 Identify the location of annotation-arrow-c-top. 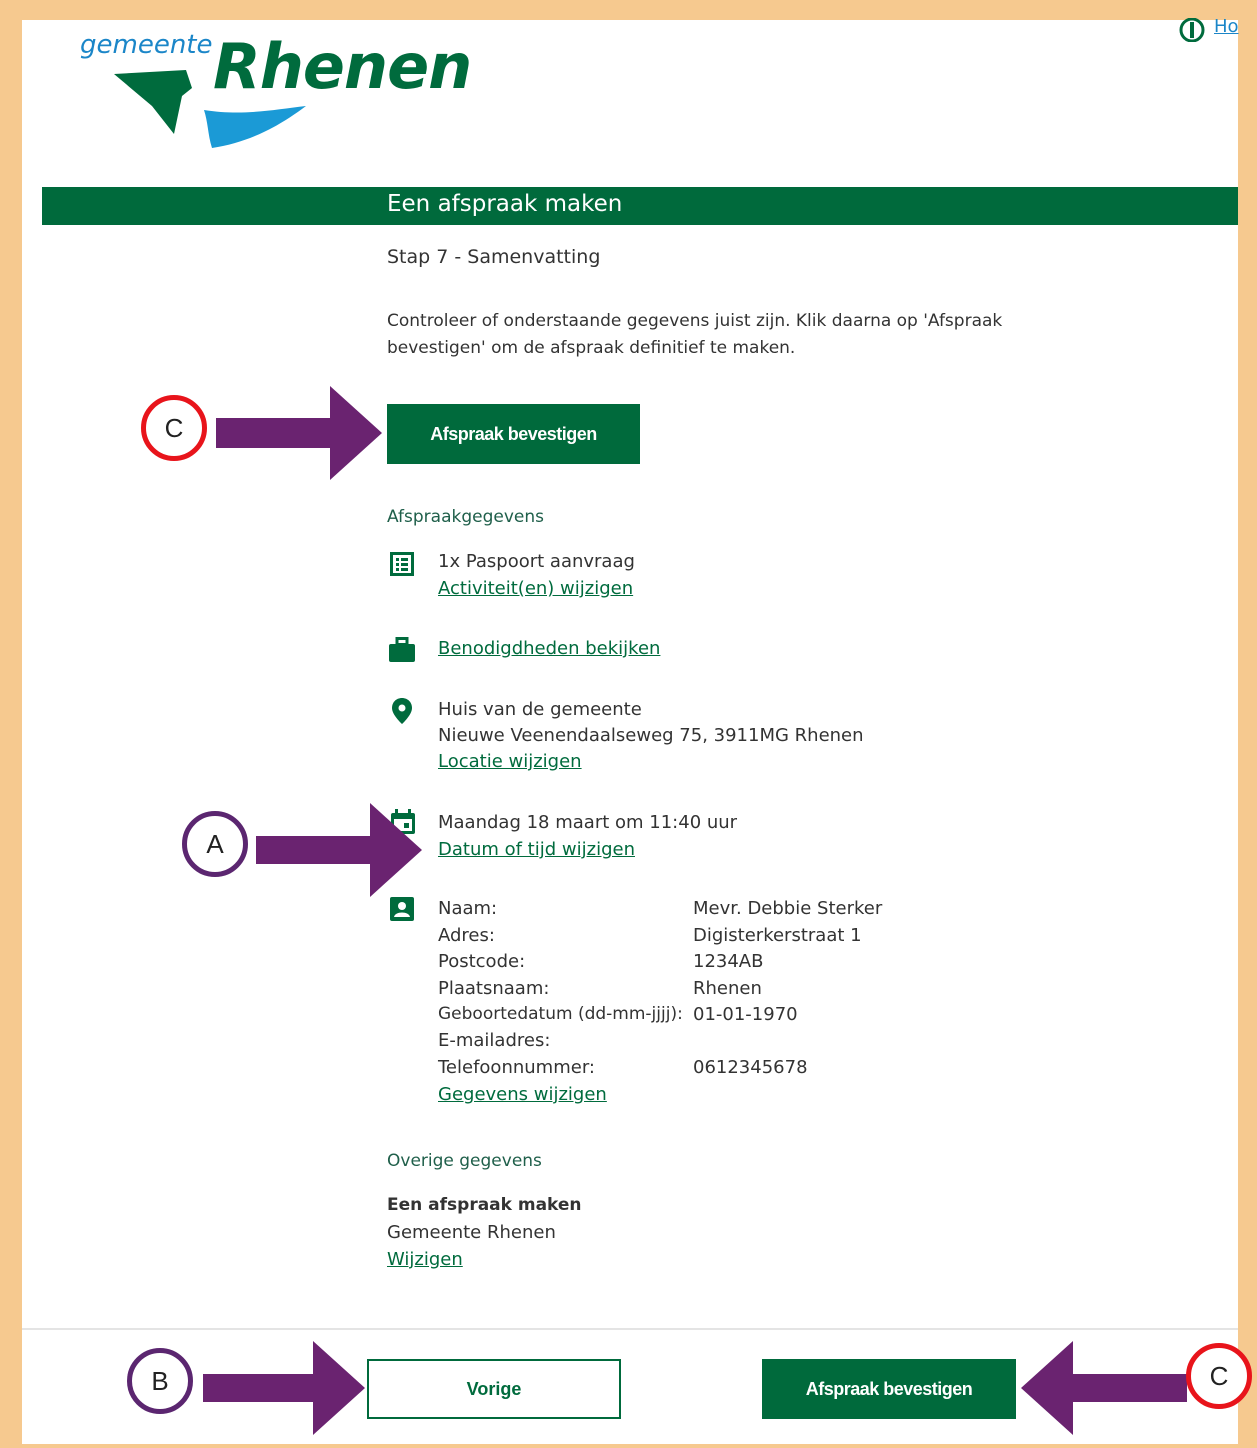
(299, 433).